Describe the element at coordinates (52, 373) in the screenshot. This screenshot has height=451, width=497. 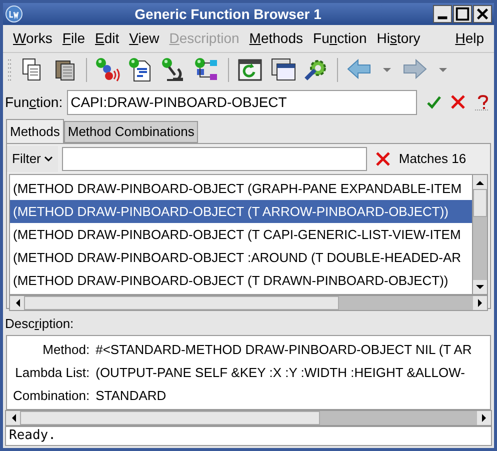
I see `field-label: Lambda List:` at that location.